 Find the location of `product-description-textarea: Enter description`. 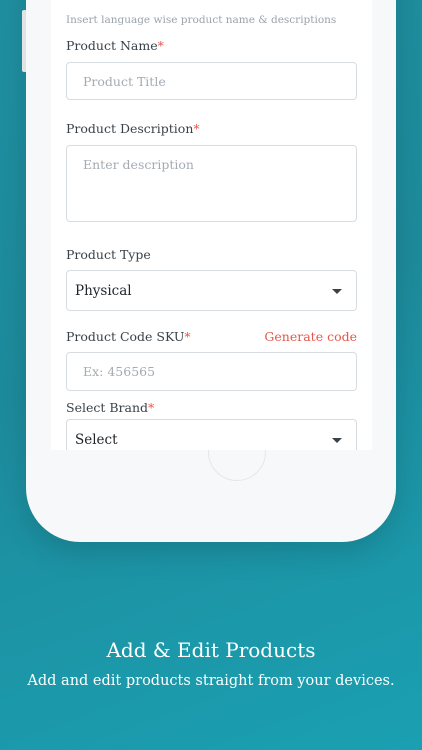

product-description-textarea: Enter description is located at coordinates (211, 183).